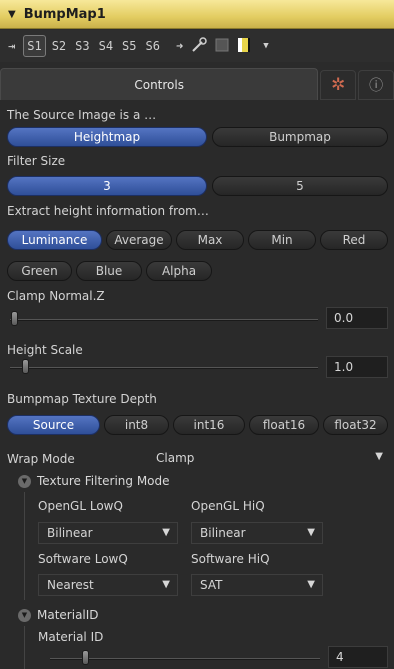  What do you see at coordinates (376, 85) in the screenshot?
I see `info-icon: ⓘ` at bounding box center [376, 85].